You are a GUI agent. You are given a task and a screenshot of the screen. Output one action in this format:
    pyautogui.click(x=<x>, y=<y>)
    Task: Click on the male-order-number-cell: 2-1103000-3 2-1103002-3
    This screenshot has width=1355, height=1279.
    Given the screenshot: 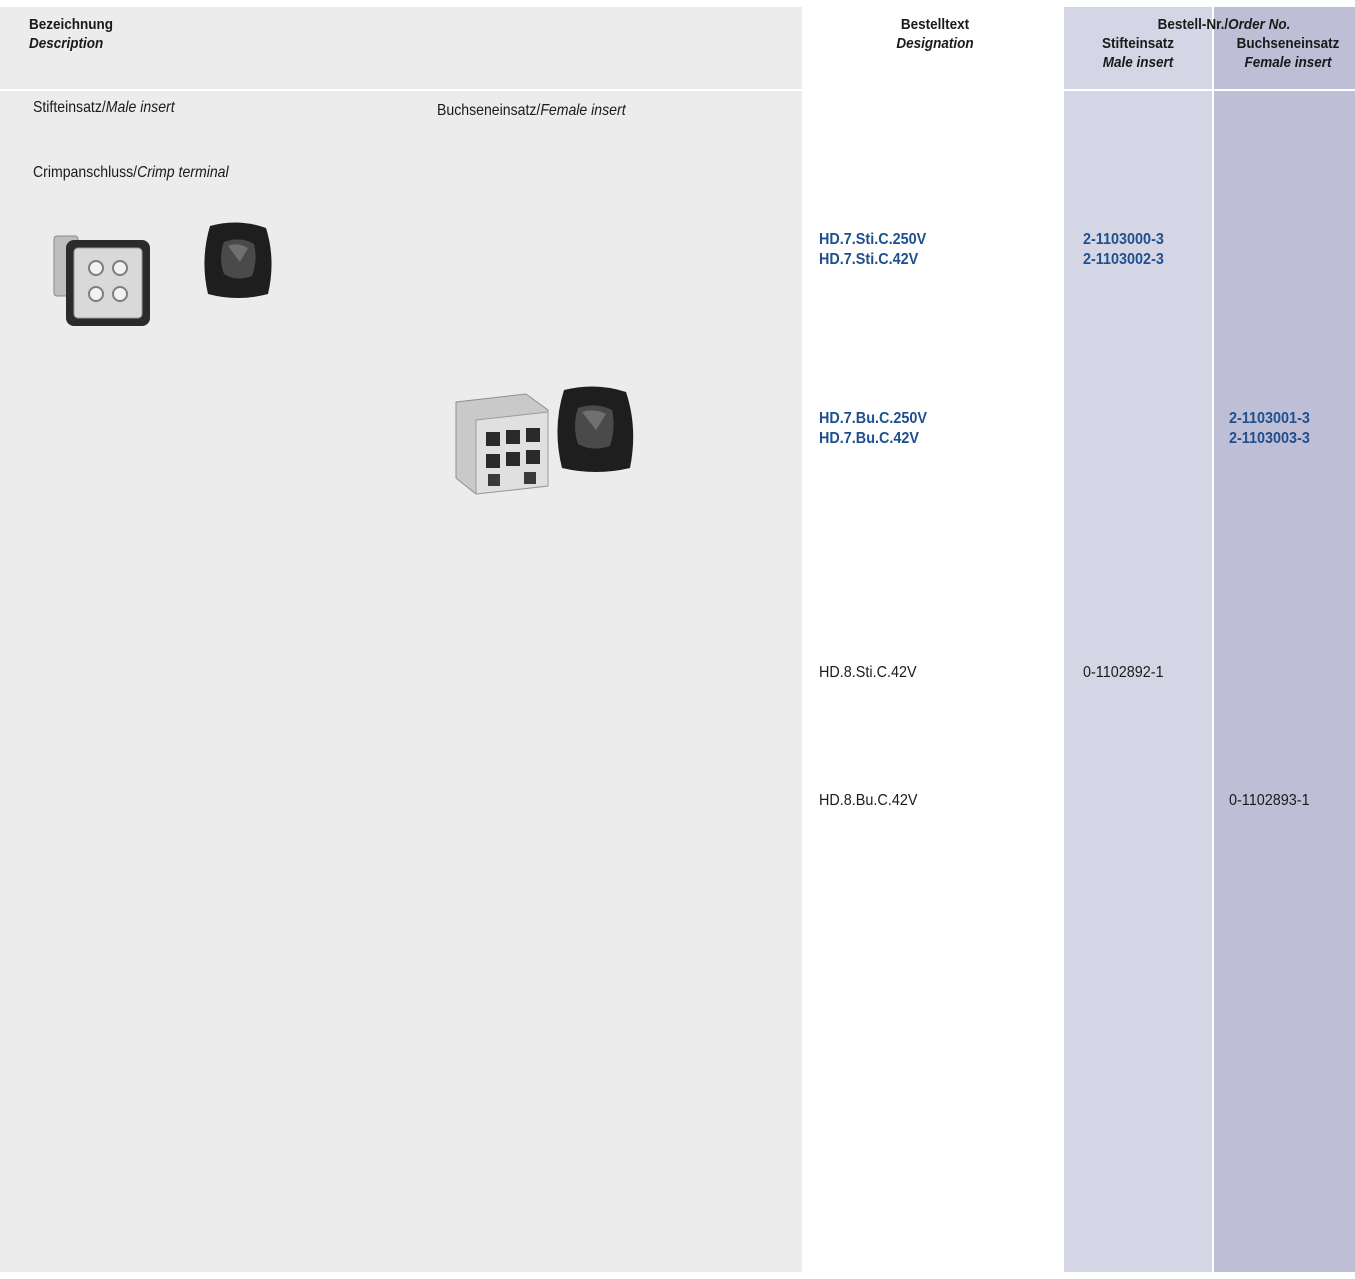 What is the action you would take?
    pyautogui.click(x=1123, y=250)
    